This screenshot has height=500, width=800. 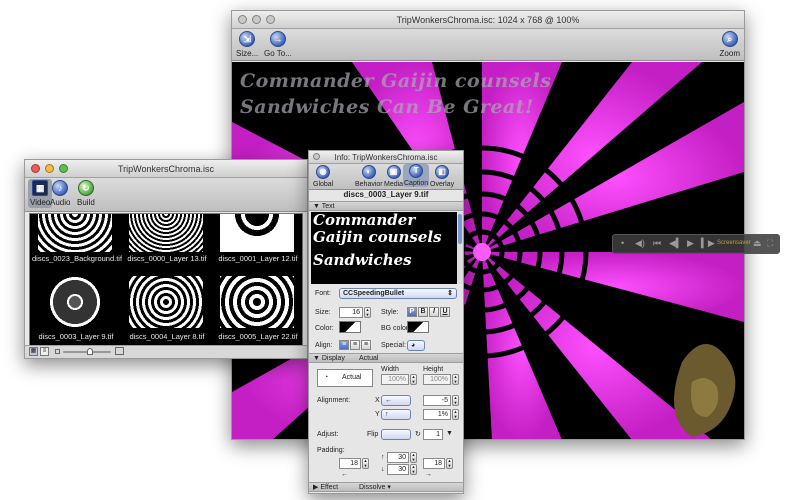 I want to click on y-label: Y, so click(x=377, y=414).